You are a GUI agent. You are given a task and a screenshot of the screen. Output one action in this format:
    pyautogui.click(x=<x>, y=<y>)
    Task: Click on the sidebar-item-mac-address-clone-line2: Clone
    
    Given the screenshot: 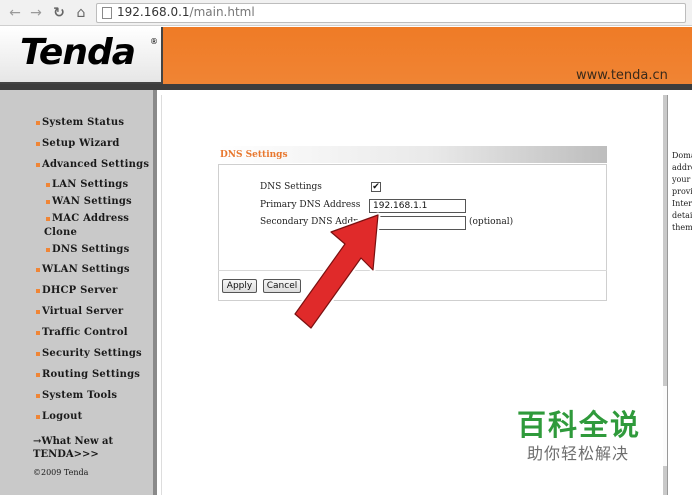 What is the action you would take?
    pyautogui.click(x=60, y=232)
    